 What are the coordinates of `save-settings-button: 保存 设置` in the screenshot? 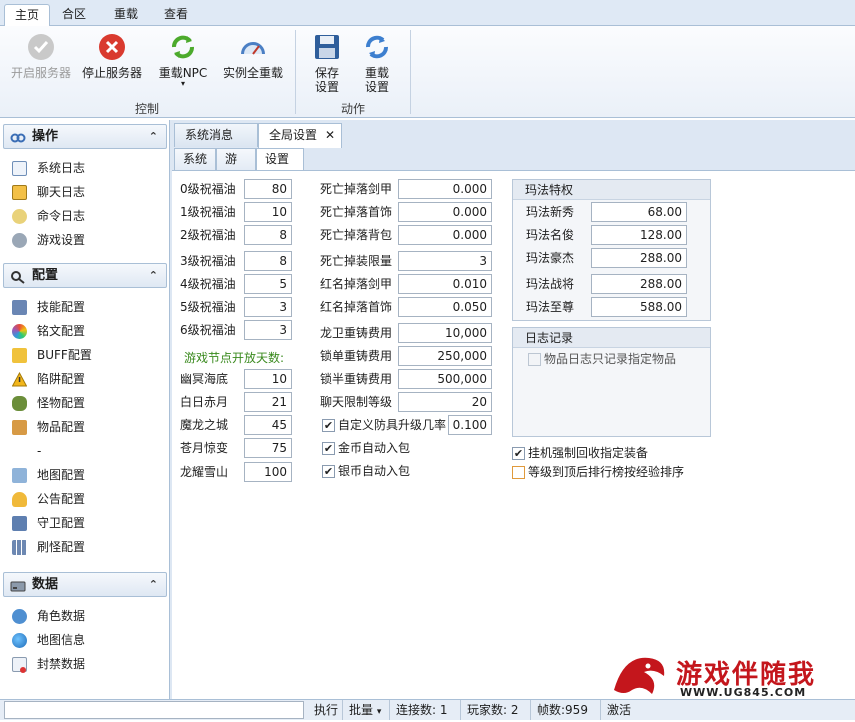 It's located at (327, 63).